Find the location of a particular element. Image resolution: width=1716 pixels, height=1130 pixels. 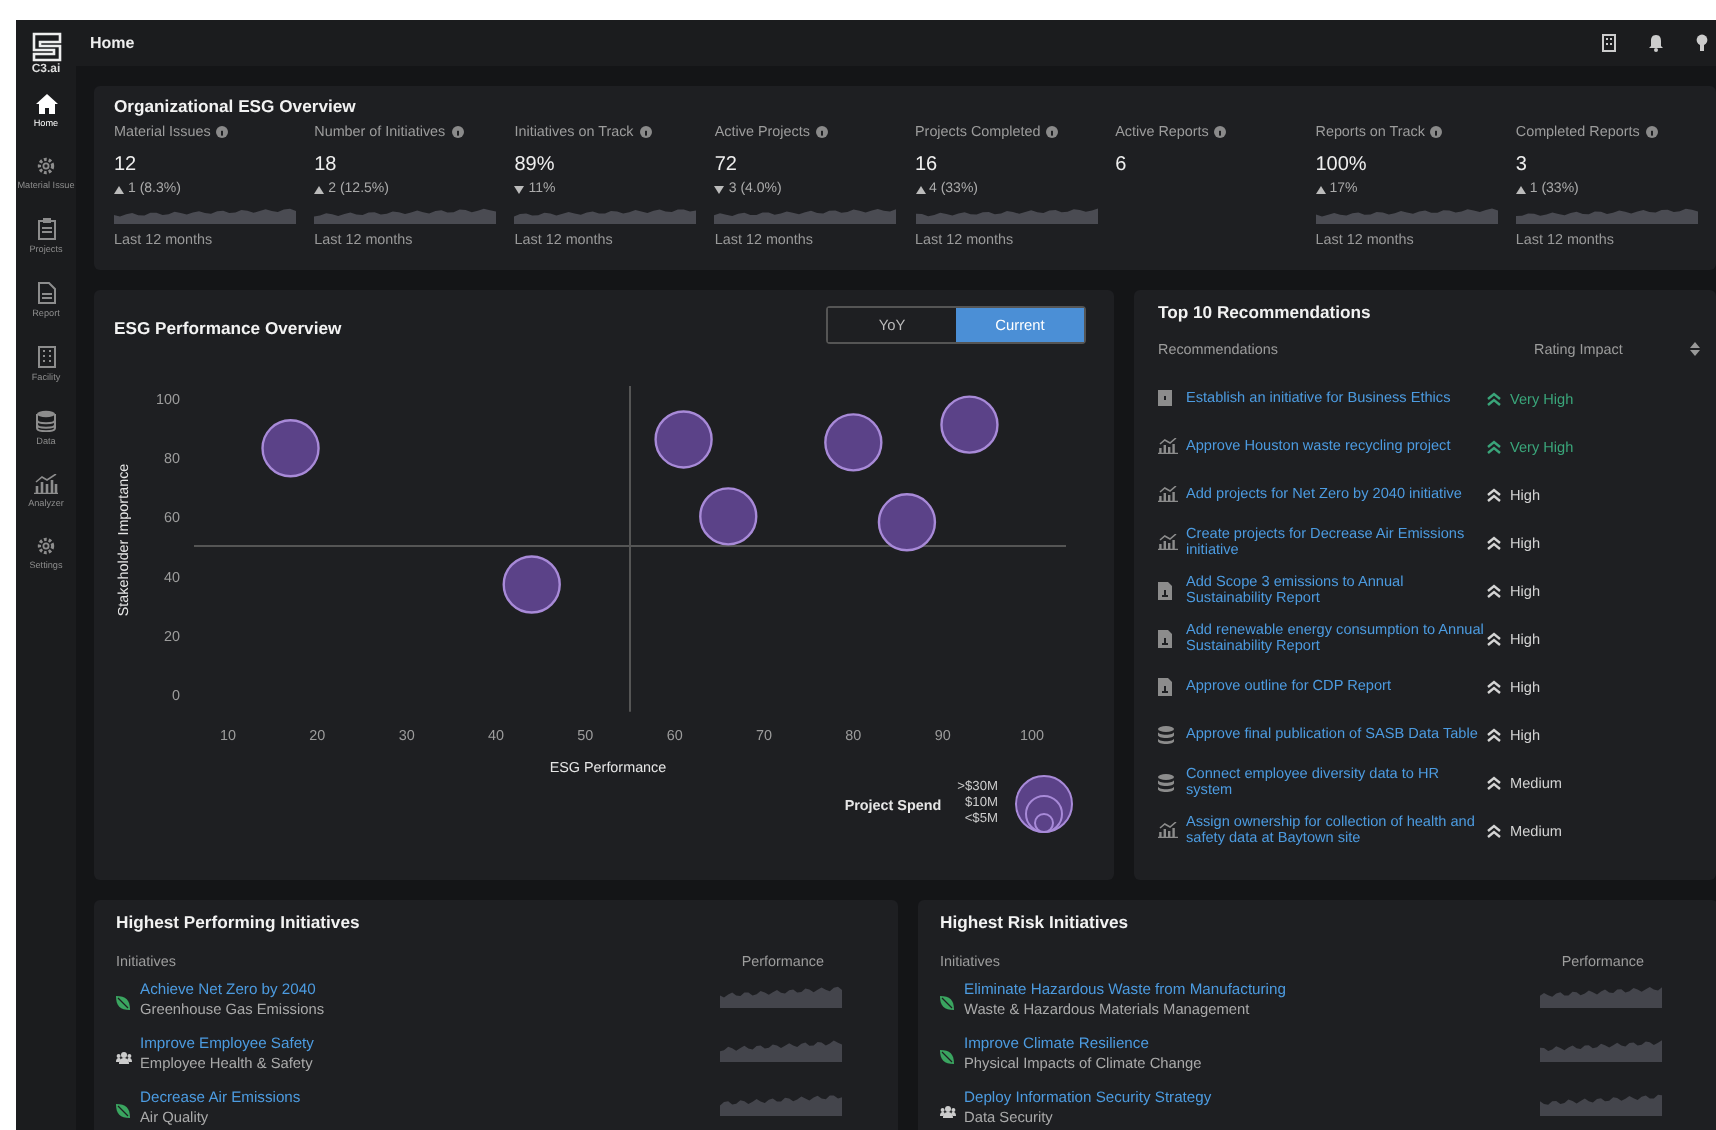

page-title: Home is located at coordinates (112, 43).